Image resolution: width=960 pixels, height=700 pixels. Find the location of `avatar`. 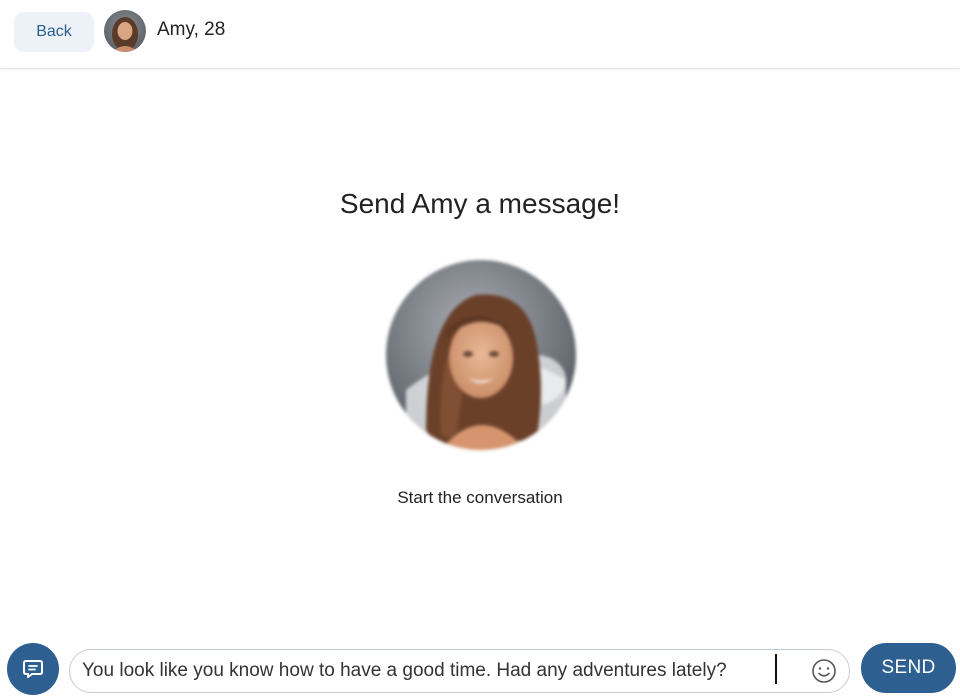

avatar is located at coordinates (125, 31).